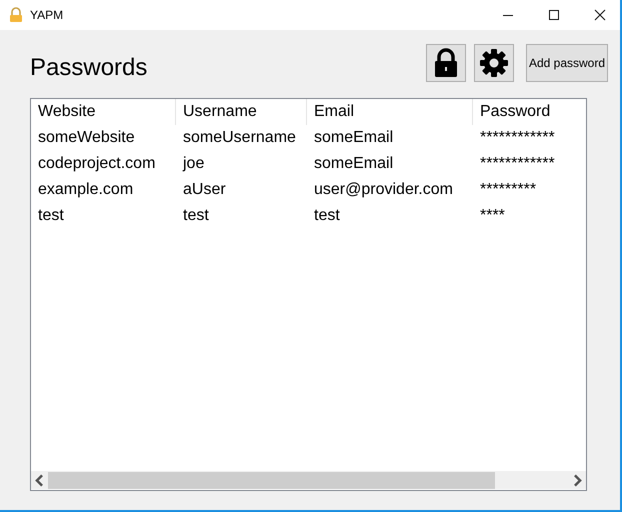 The image size is (622, 512). Describe the element at coordinates (567, 63) in the screenshot. I see `add-password-button: Add password` at that location.